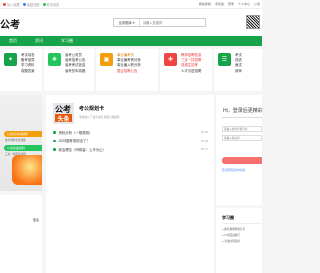  Describe the element at coordinates (257, 4) in the screenshot. I see `top-link-gongkao: 公考` at that location.